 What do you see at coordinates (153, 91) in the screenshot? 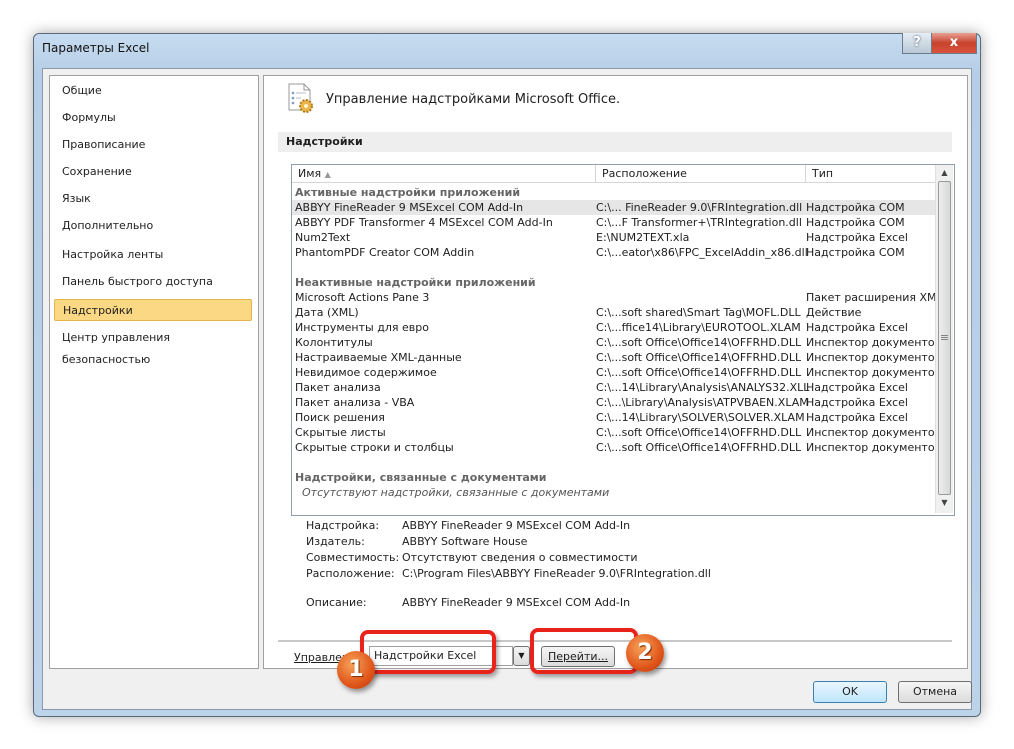
I see `sidebar-item: Общие` at bounding box center [153, 91].